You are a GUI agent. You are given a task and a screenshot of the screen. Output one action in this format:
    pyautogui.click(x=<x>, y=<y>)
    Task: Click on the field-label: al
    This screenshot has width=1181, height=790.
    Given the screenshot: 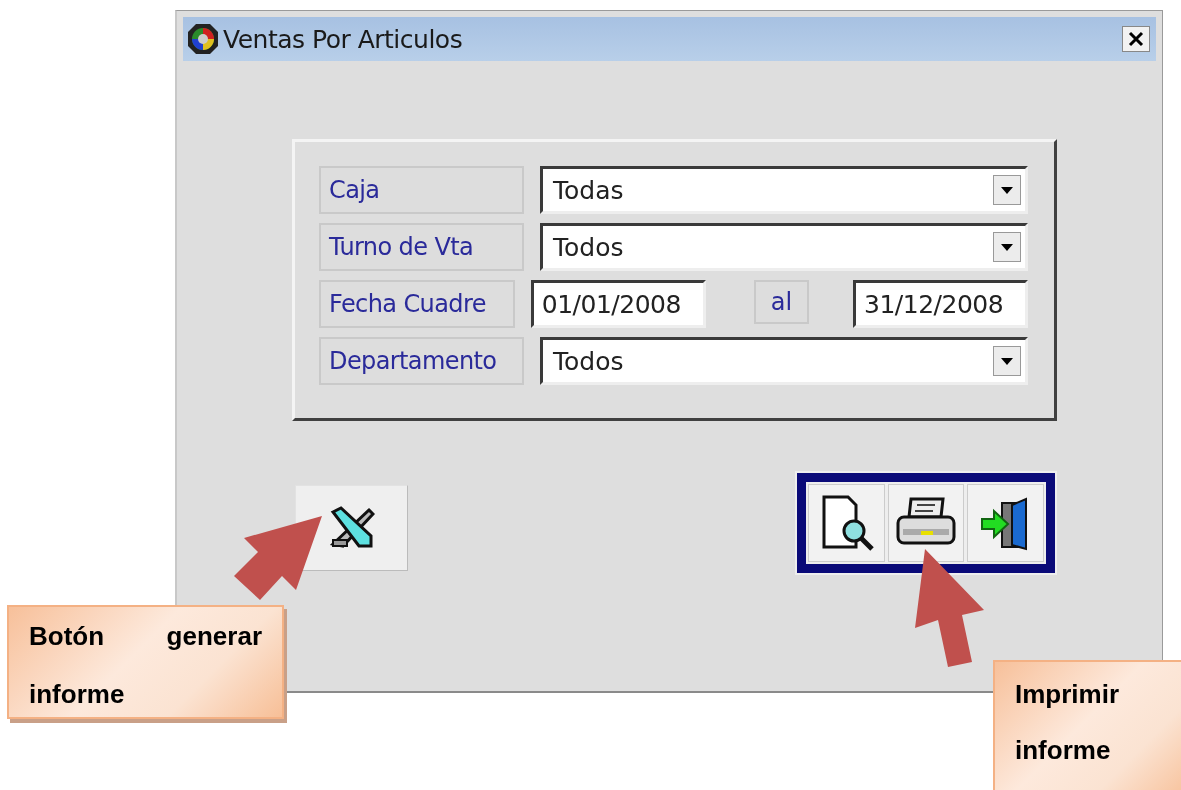 What is the action you would take?
    pyautogui.click(x=781, y=302)
    